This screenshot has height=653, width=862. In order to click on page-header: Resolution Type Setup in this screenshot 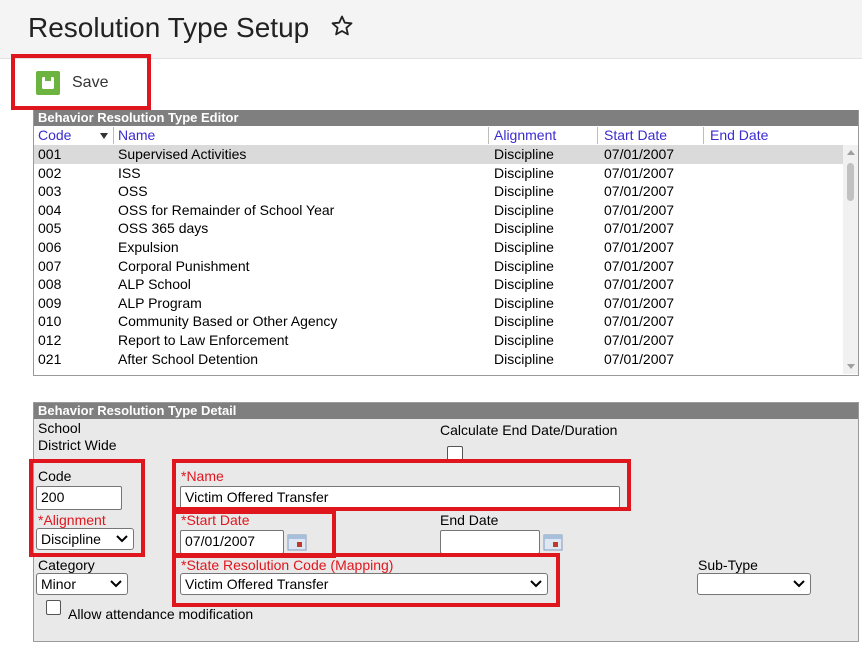, I will do `click(431, 29)`.